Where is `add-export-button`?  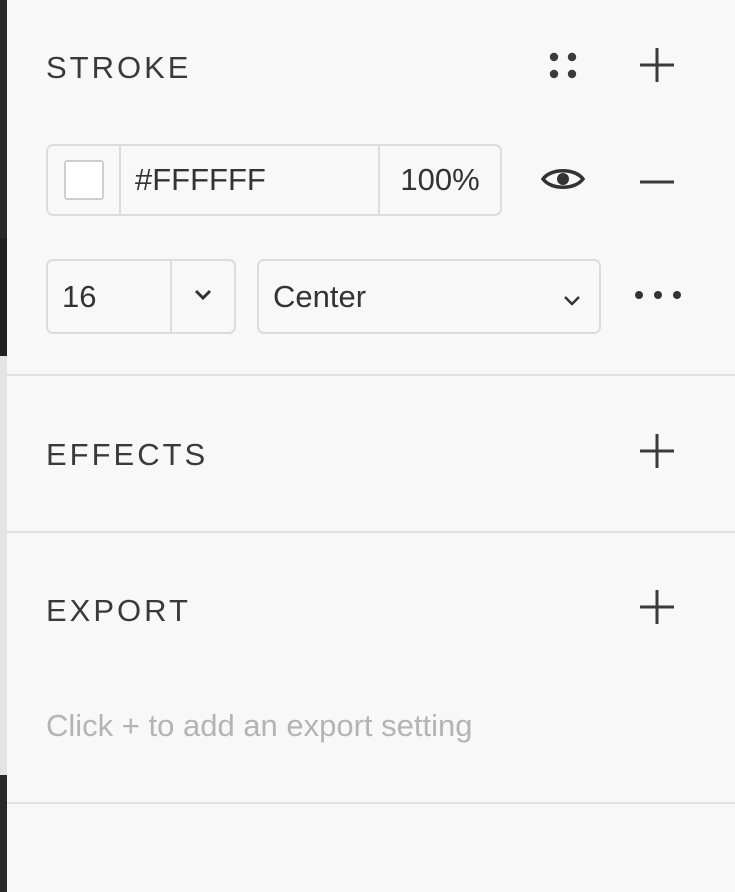 add-export-button is located at coordinates (657, 609).